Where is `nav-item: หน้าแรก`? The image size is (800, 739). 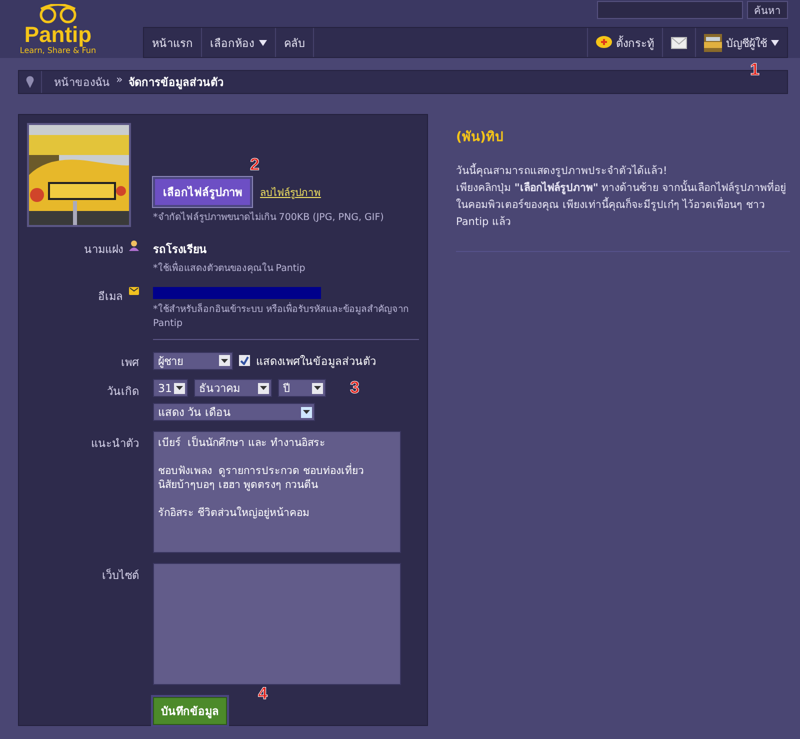 nav-item: หน้าแรก is located at coordinates (173, 42).